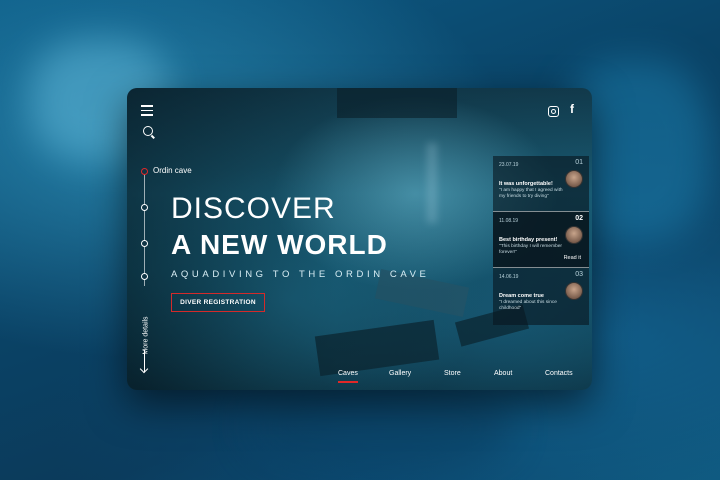  What do you see at coordinates (147, 112) in the screenshot?
I see `hamburger-icon` at bounding box center [147, 112].